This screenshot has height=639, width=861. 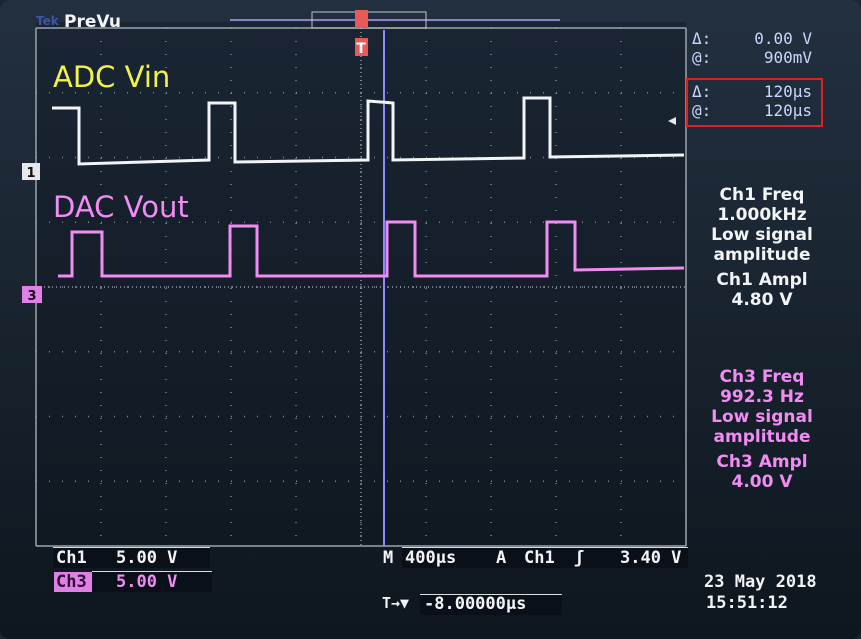 What do you see at coordinates (760, 582) in the screenshot?
I see `date: 23 May 2018` at bounding box center [760, 582].